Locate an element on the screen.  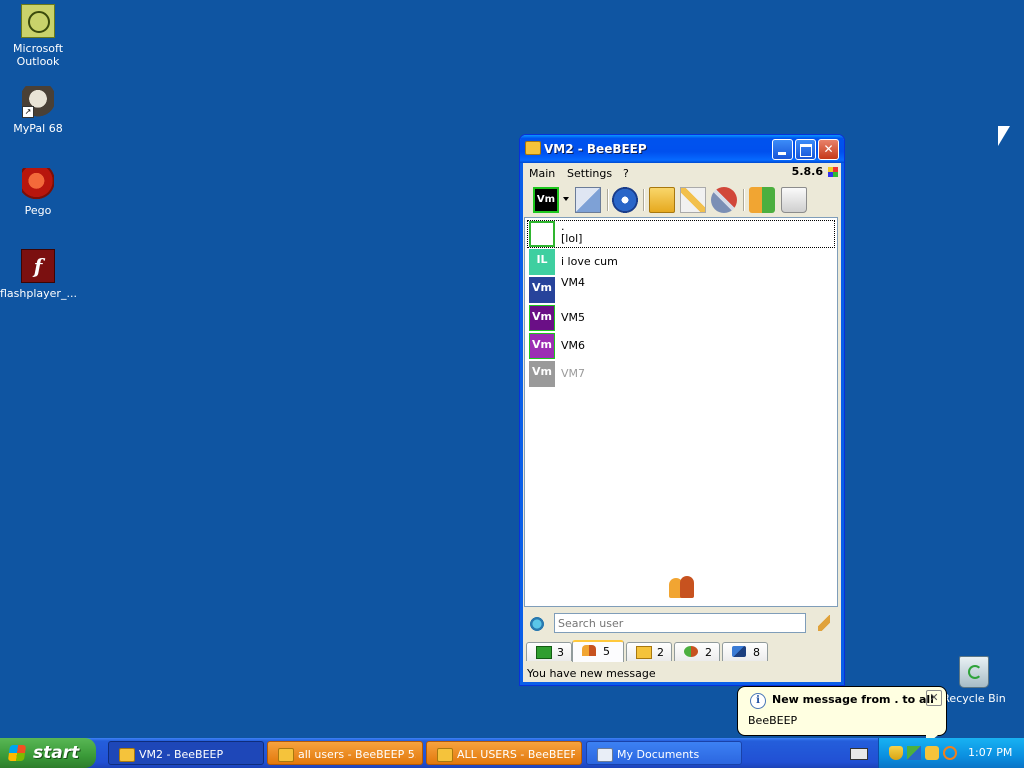
start-button: start is located at coordinates (48, 753).